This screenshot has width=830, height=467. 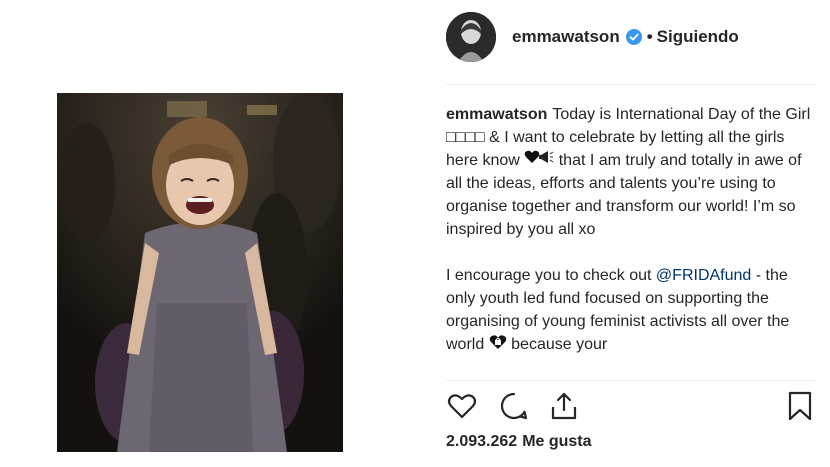 What do you see at coordinates (564, 406) in the screenshot?
I see `share-icon` at bounding box center [564, 406].